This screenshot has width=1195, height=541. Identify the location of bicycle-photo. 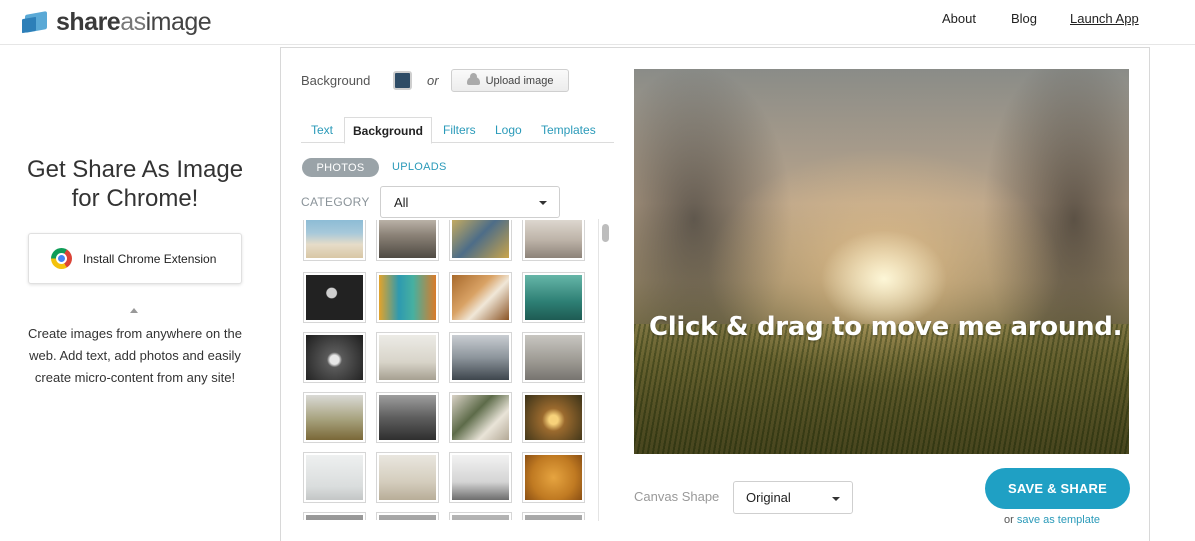
(553, 239).